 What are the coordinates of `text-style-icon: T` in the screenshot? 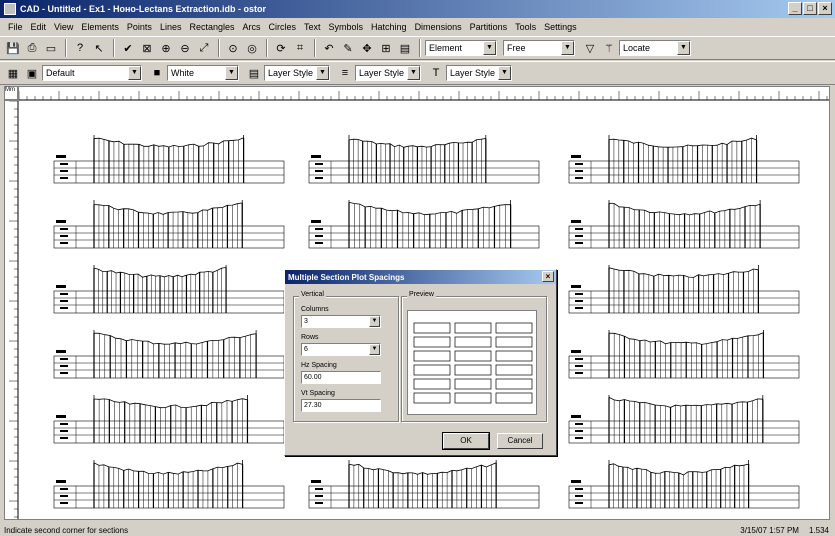 It's located at (436, 73).